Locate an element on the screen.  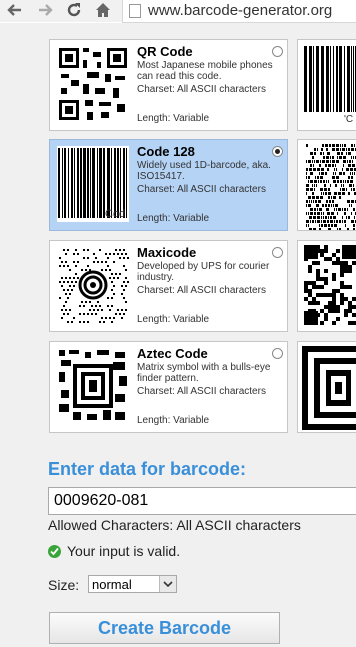
chevron-down-icon is located at coordinates (167, 584).